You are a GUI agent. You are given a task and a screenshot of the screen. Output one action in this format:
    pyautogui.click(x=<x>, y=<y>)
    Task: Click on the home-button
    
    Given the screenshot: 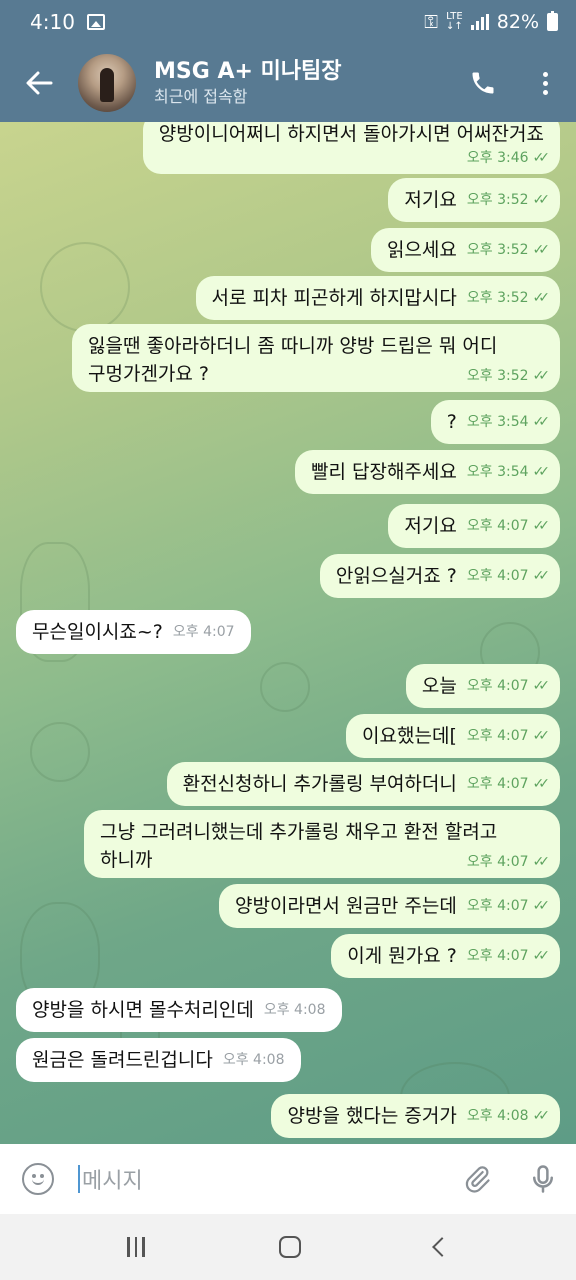 What is the action you would take?
    pyautogui.click(x=289, y=1247)
    